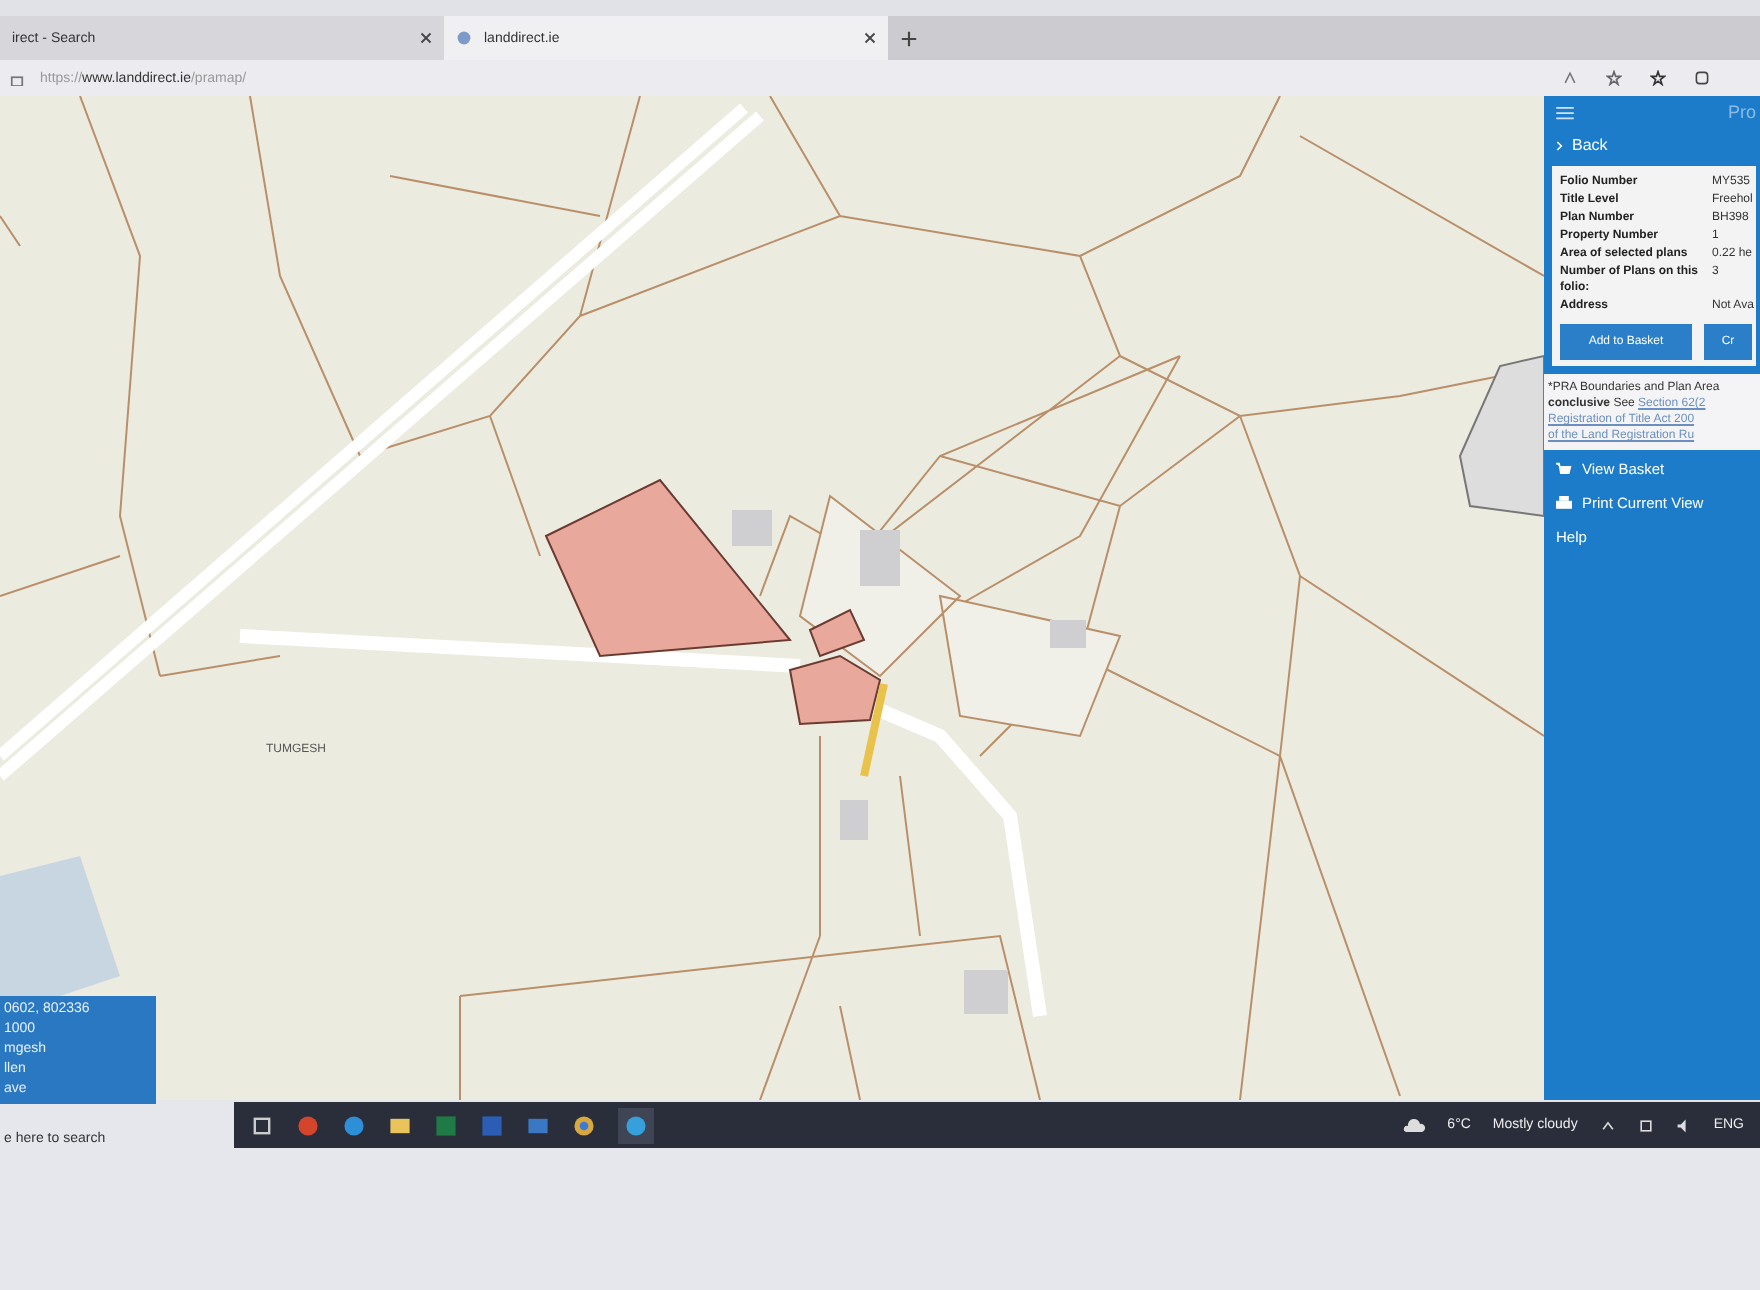 The height and width of the screenshot is (1290, 1760). What do you see at coordinates (1564, 503) in the screenshot?
I see `printer-icon` at bounding box center [1564, 503].